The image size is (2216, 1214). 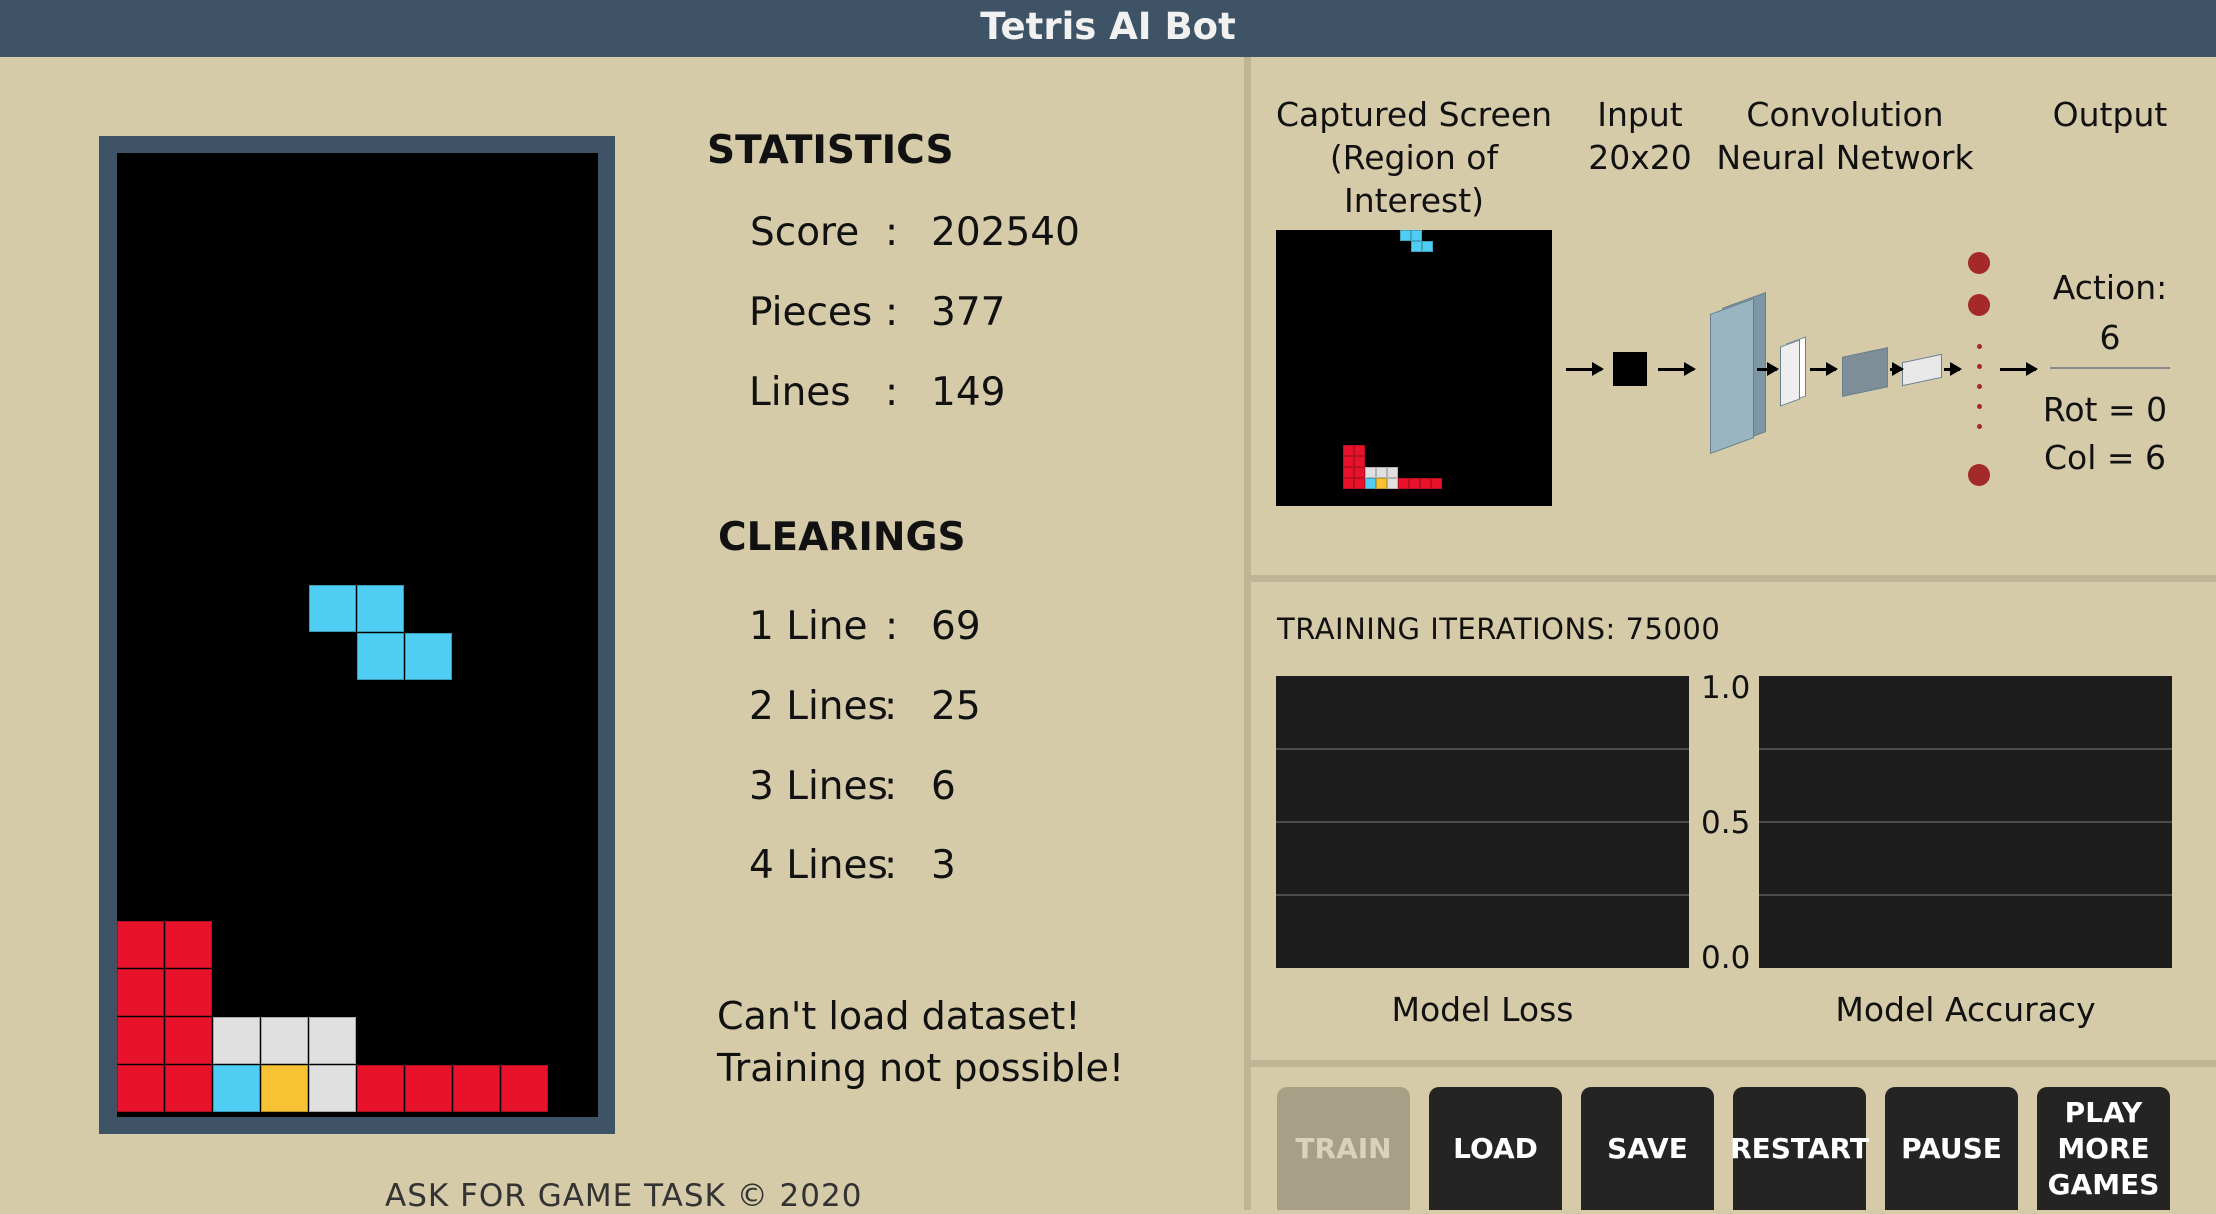 What do you see at coordinates (1247, 633) in the screenshot?
I see `panel-divider` at bounding box center [1247, 633].